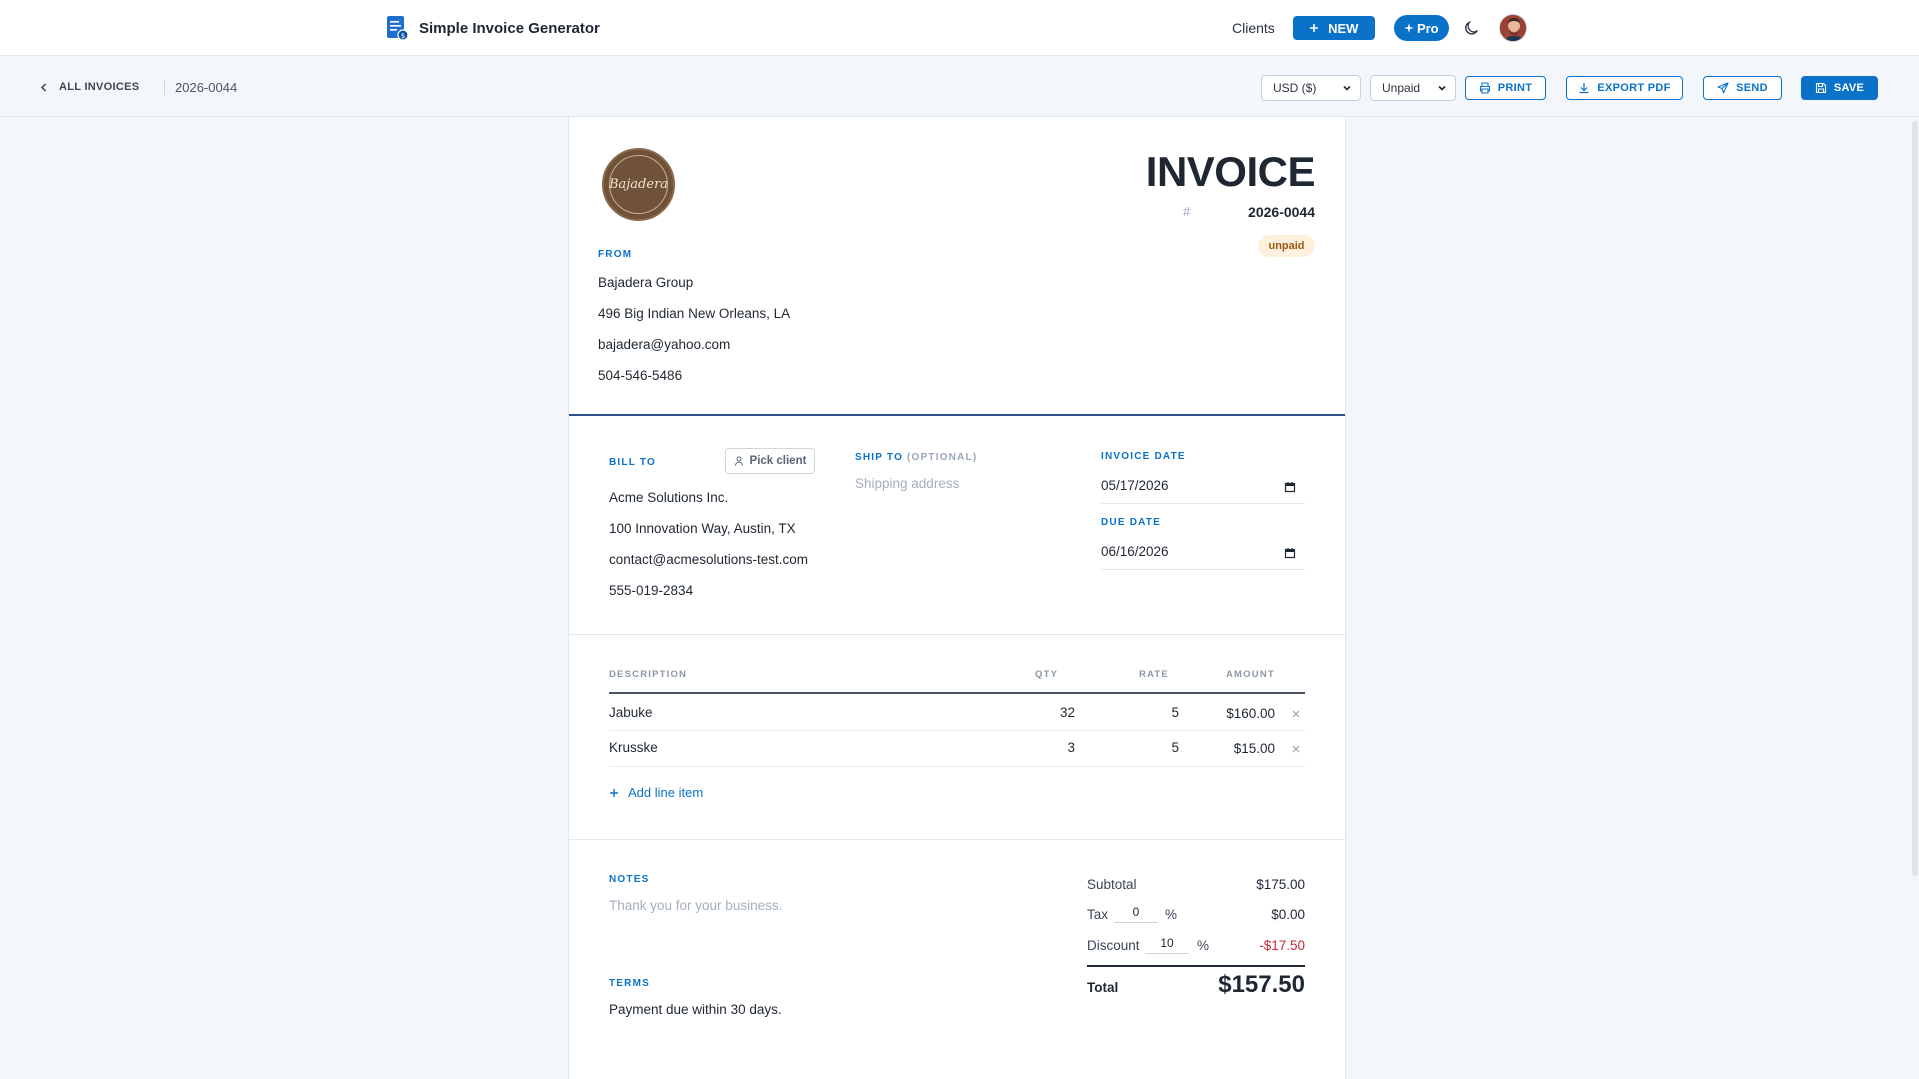 The height and width of the screenshot is (1079, 1919). Describe the element at coordinates (1230, 171) in the screenshot. I see `invoice-title: INVOICE` at that location.